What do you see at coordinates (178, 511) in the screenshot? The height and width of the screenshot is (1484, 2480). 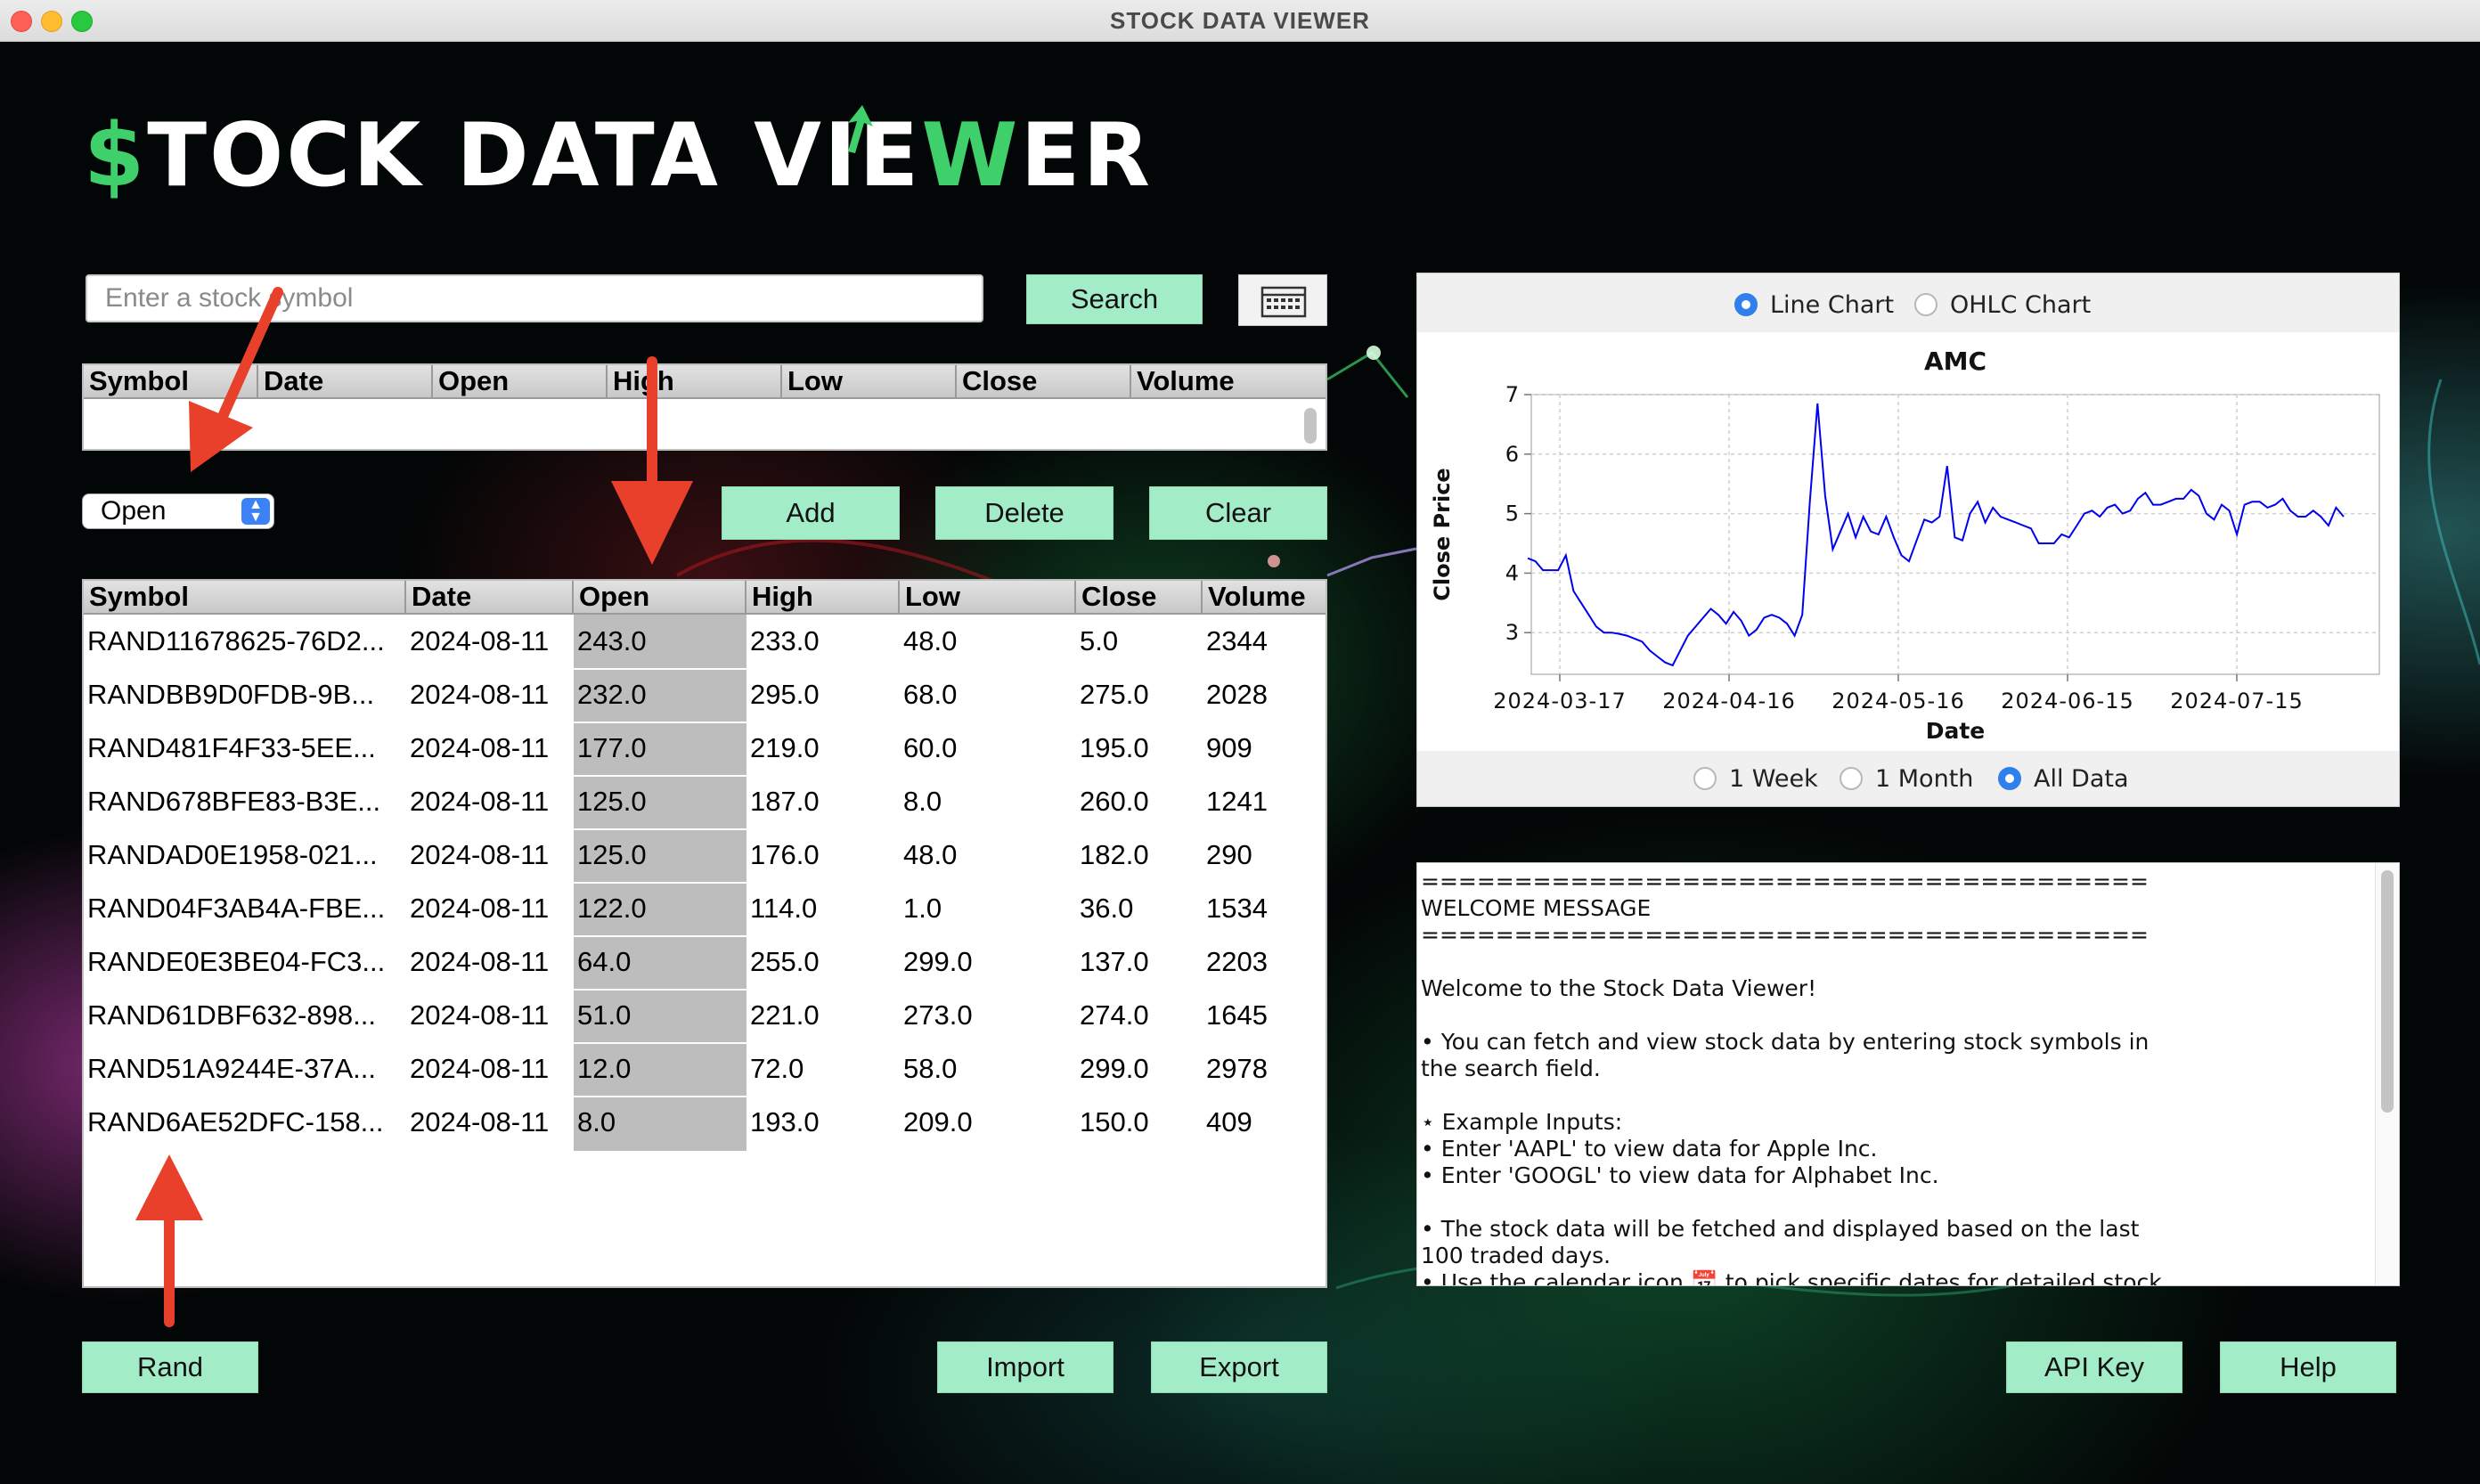 I see `sort-column-dropdown: Open ▲ ▼` at bounding box center [178, 511].